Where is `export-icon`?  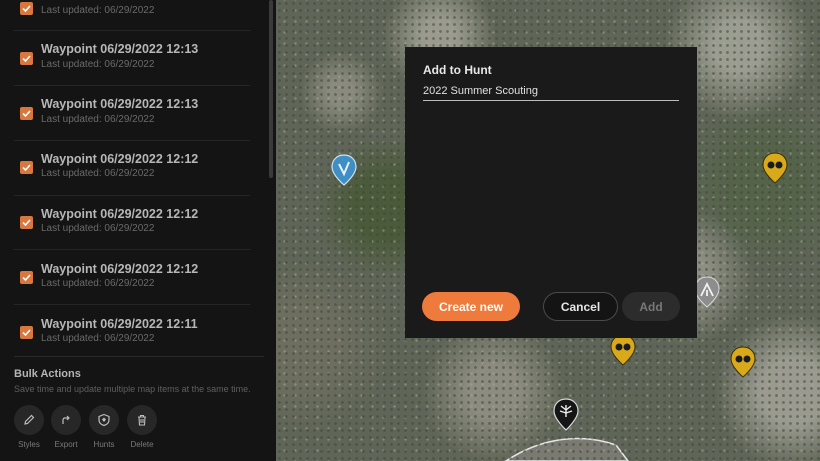
export-icon is located at coordinates (66, 419).